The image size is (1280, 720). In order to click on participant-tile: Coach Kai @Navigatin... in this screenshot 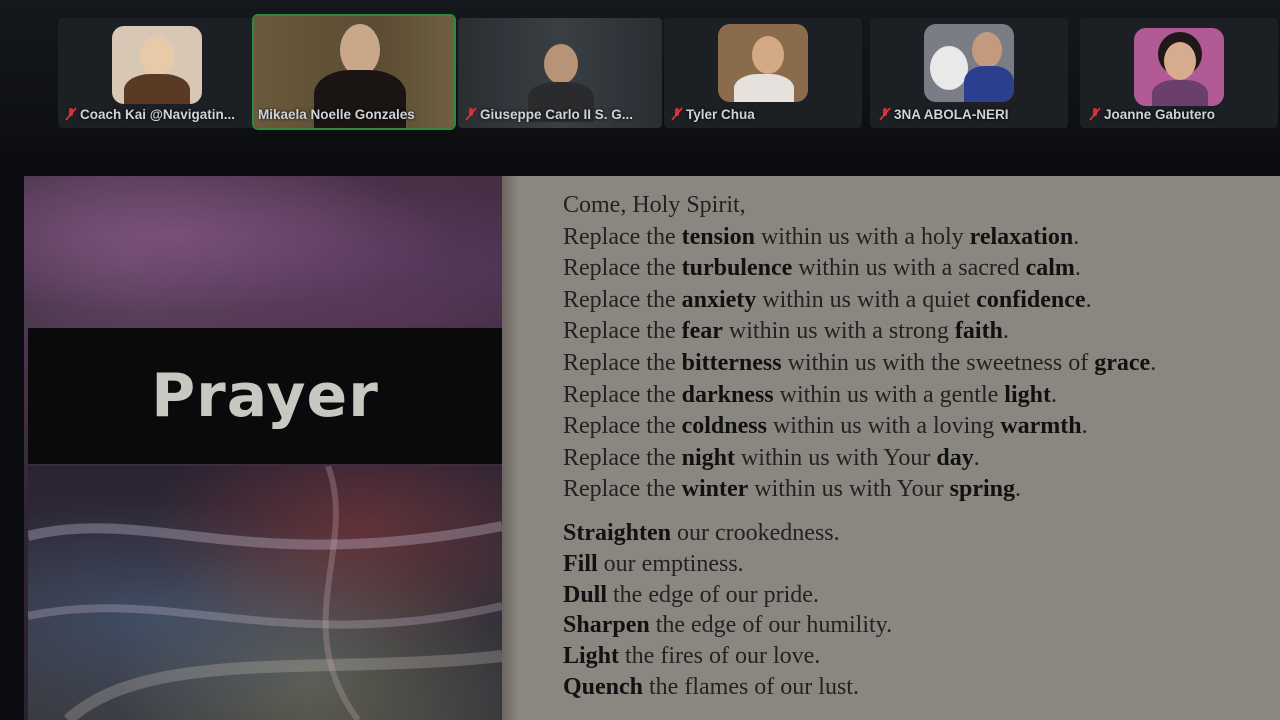, I will do `click(157, 73)`.